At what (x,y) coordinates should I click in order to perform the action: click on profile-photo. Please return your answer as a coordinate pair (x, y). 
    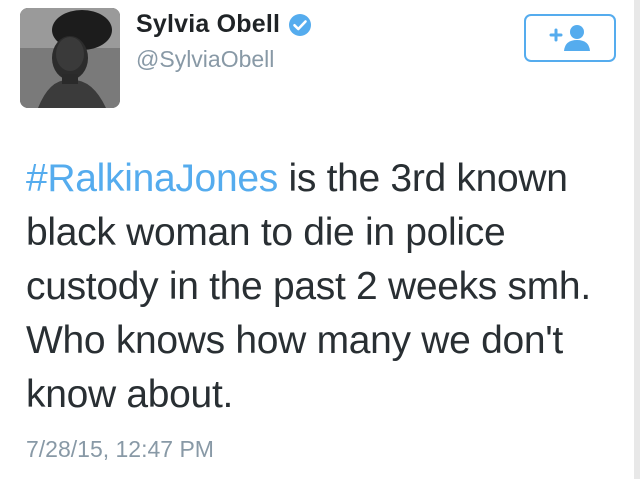
    Looking at the image, I should click on (70, 58).